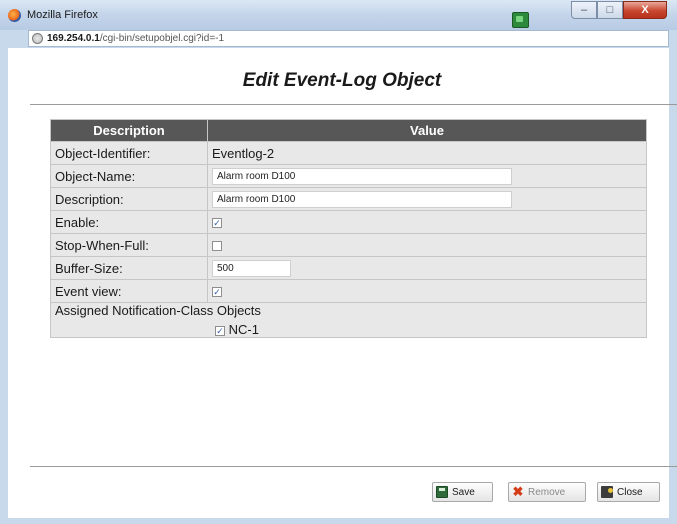 This screenshot has height=524, width=677. Describe the element at coordinates (129, 268) in the screenshot. I see `buffer-size-label: Buffer-Size:` at that location.